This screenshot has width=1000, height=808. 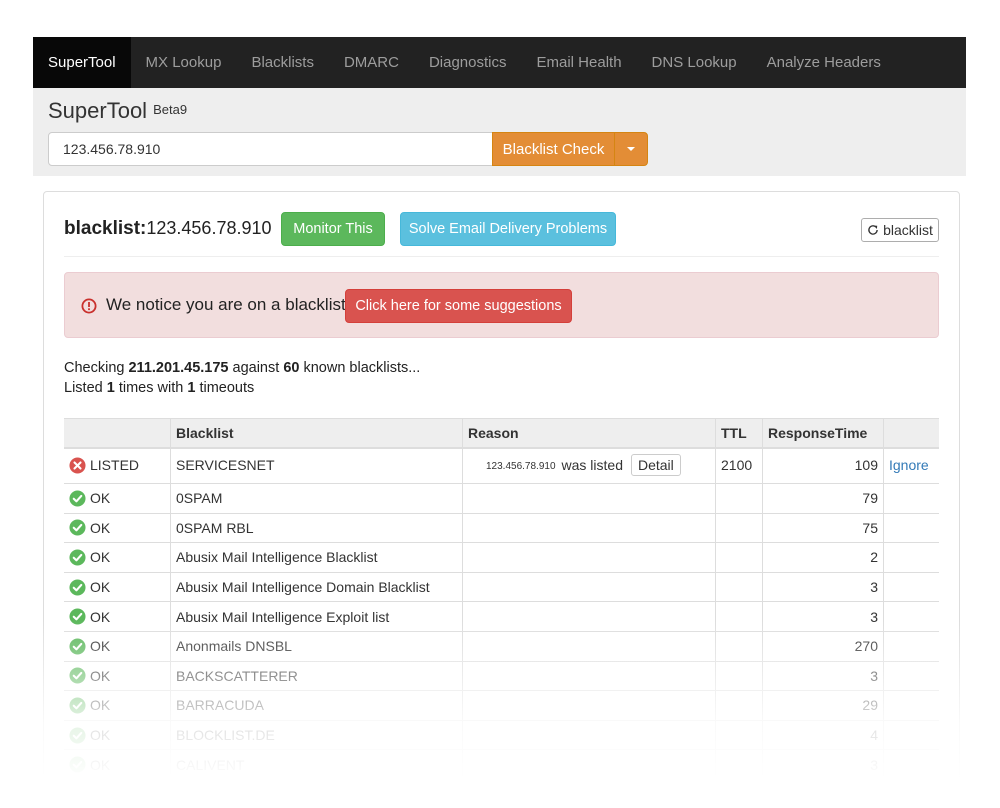 What do you see at coordinates (256, 368) in the screenshot?
I see `checking-against: against` at bounding box center [256, 368].